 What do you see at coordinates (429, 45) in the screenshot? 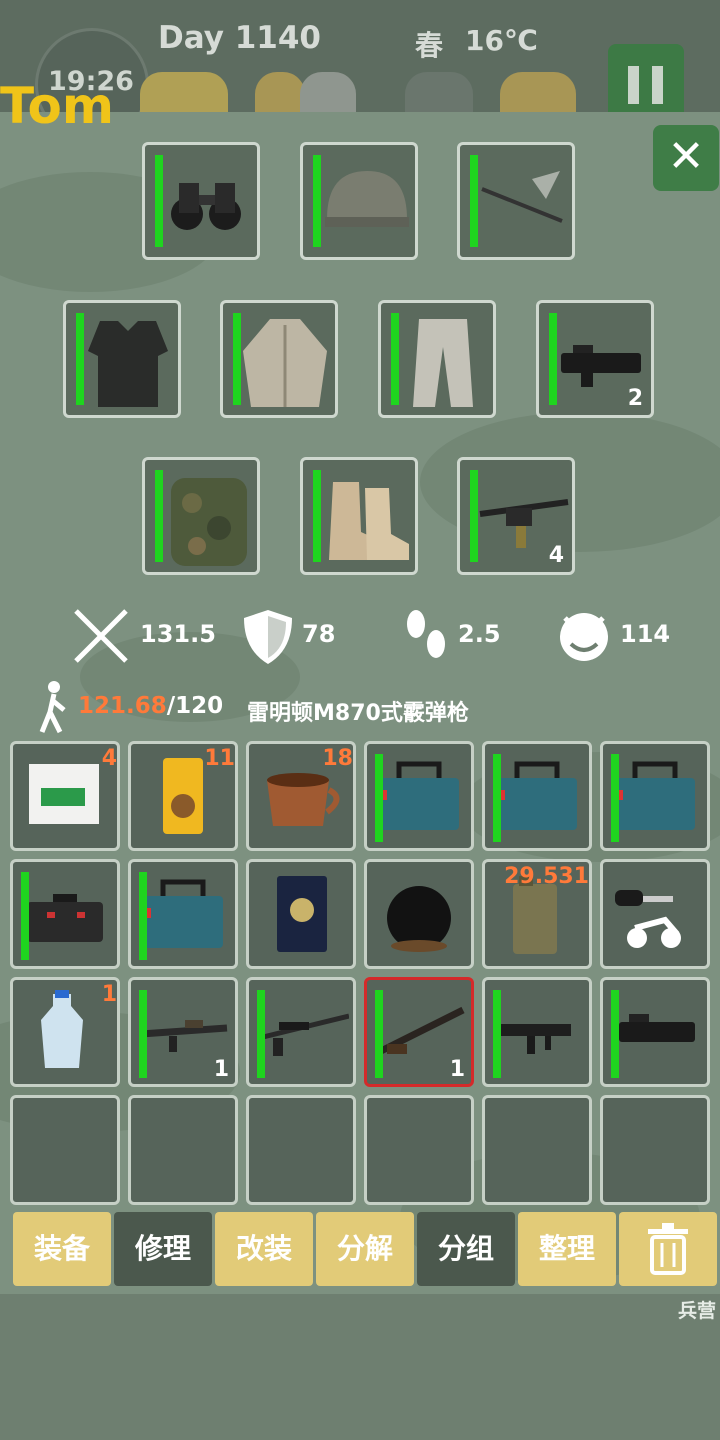
I see `season-label: 春` at bounding box center [429, 45].